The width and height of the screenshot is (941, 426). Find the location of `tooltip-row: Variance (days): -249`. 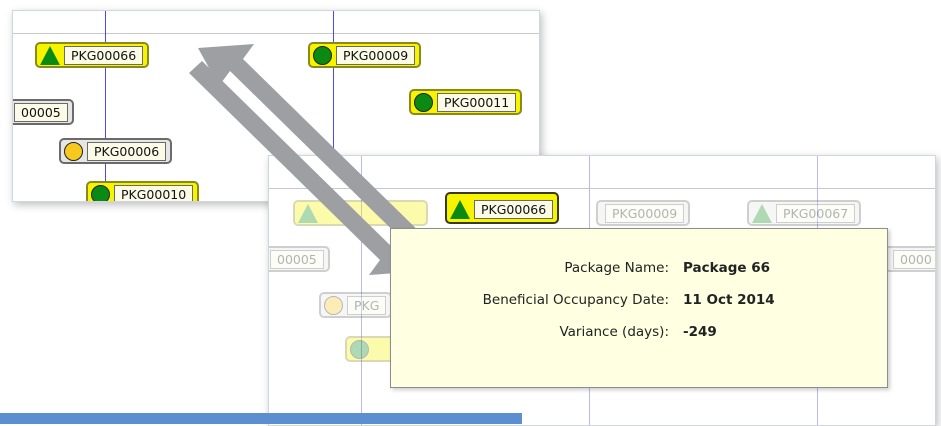

tooltip-row: Variance (days): -249 is located at coordinates (639, 332).